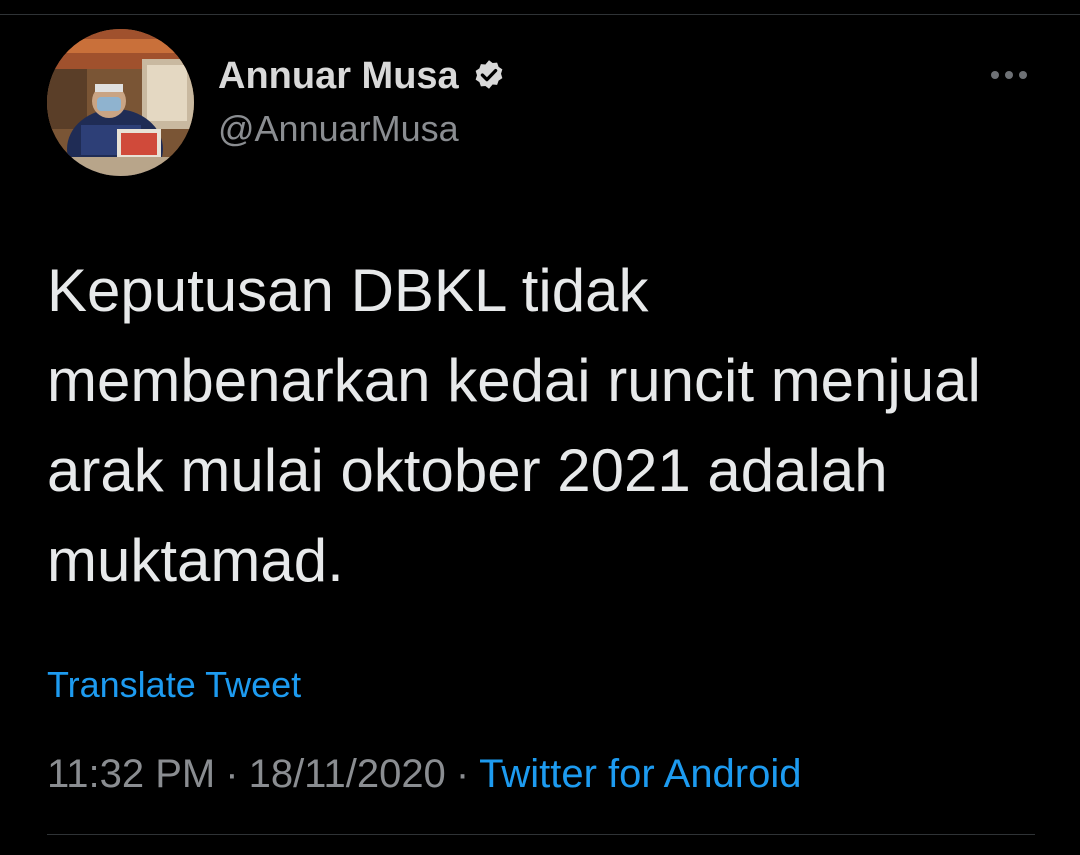 The image size is (1080, 855). Describe the element at coordinates (467, 470) in the screenshot. I see `tweet-text-line: arak mulai oktober 2021 adalah` at that location.